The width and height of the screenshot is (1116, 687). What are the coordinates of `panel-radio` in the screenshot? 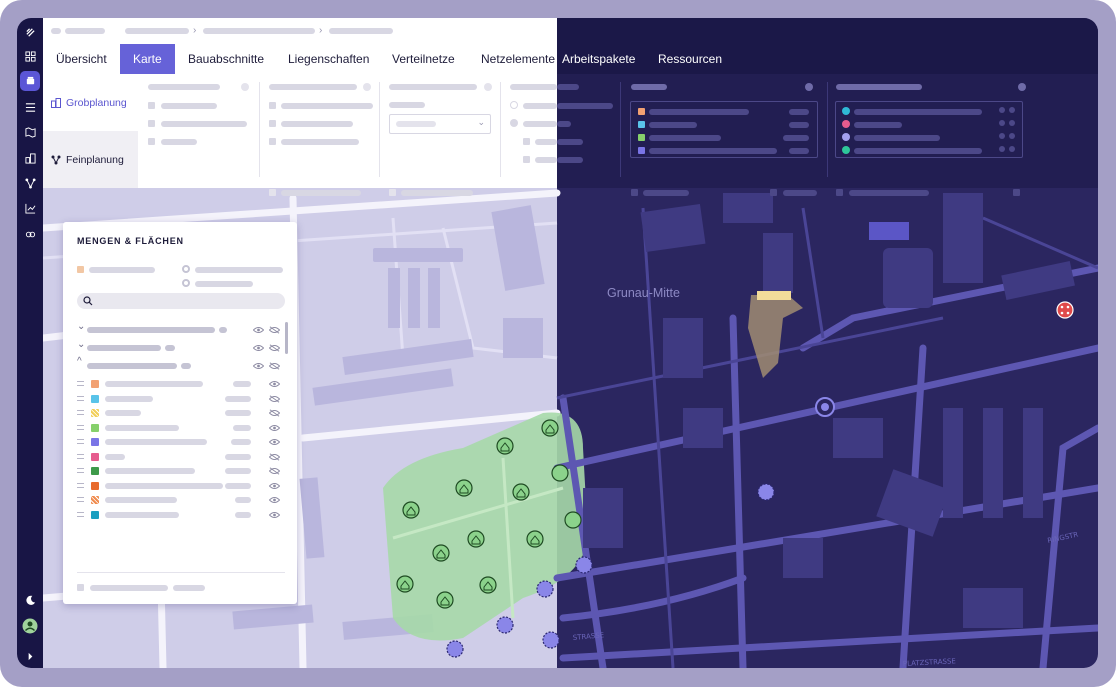 It's located at (186, 283).